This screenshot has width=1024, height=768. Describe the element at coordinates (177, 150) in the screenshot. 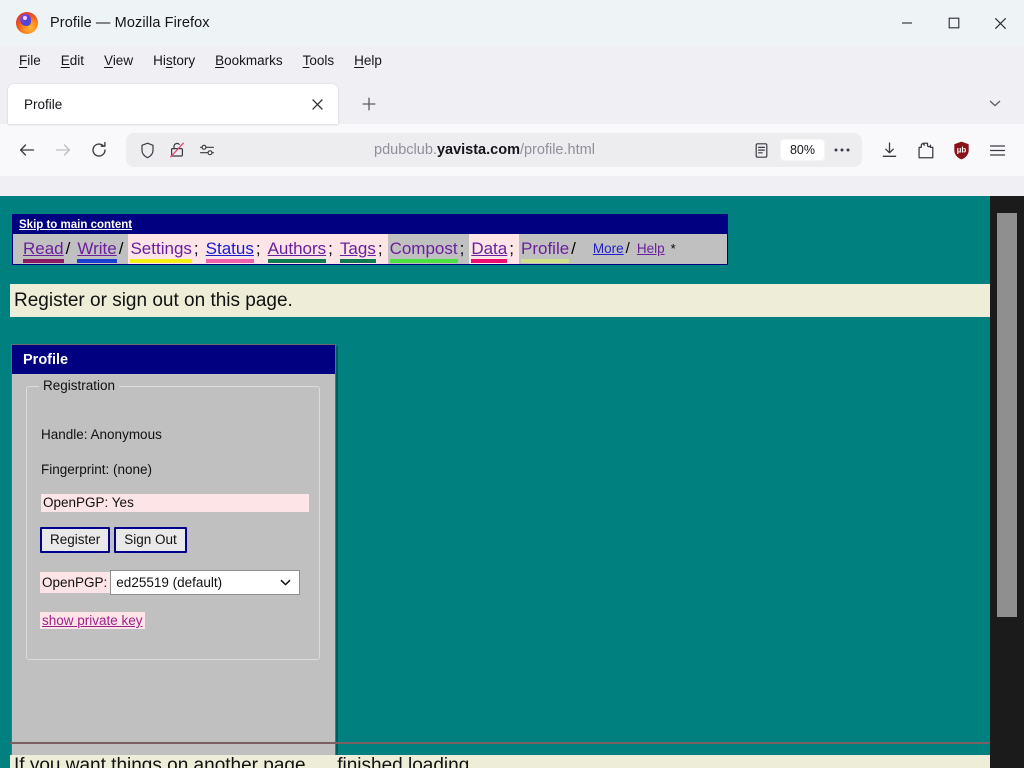

I see `broken-lock-icon` at that location.